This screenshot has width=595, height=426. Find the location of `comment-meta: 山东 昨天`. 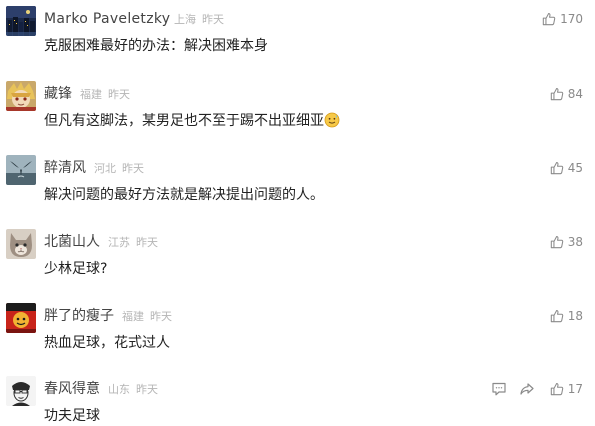

comment-meta: 山东 昨天 is located at coordinates (133, 389).